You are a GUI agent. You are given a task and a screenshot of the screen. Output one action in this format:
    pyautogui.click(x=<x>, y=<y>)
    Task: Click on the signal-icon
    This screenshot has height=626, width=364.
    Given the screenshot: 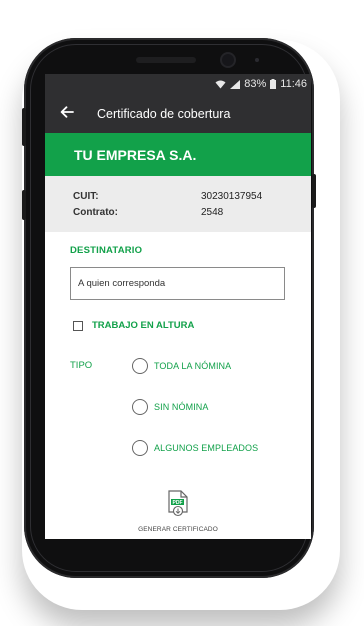 What is the action you would take?
    pyautogui.click(x=235, y=84)
    